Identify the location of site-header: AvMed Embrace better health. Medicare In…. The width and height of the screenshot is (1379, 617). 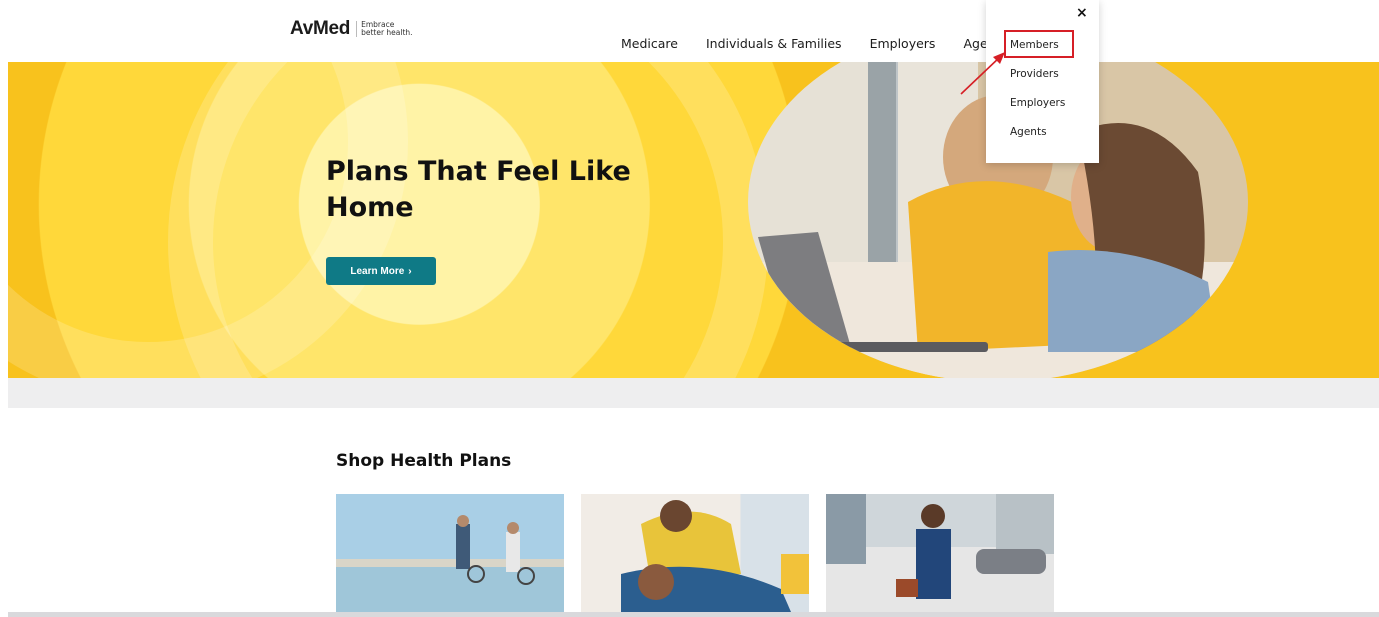
(689, 31).